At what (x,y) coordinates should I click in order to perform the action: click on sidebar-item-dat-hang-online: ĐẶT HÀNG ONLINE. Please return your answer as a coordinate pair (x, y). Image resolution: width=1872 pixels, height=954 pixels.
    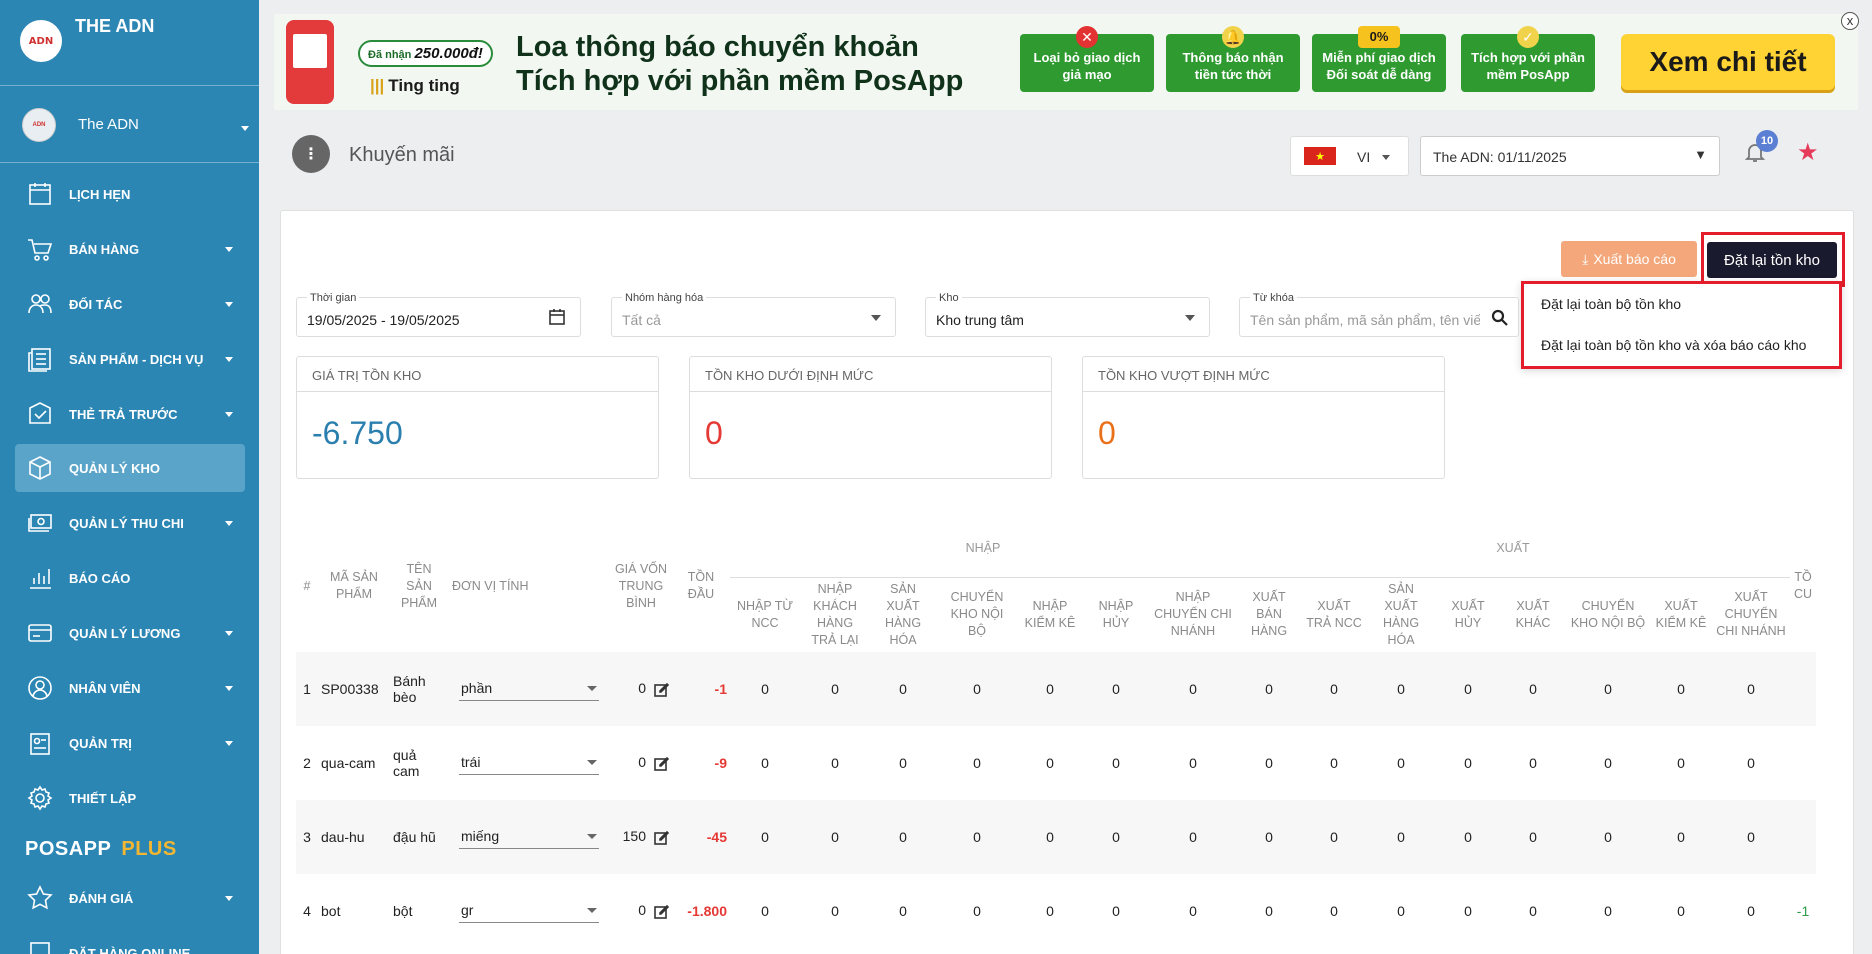
    Looking at the image, I should click on (130, 941).